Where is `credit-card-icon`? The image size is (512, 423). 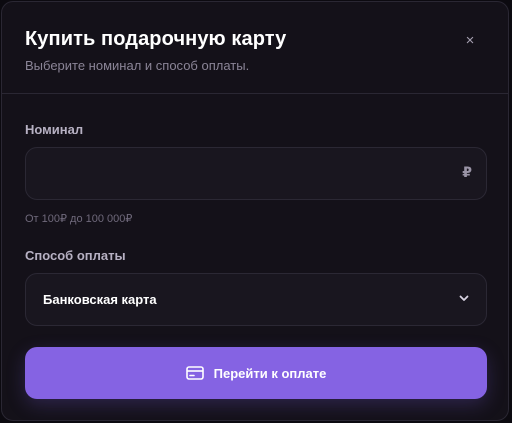 credit-card-icon is located at coordinates (194, 373).